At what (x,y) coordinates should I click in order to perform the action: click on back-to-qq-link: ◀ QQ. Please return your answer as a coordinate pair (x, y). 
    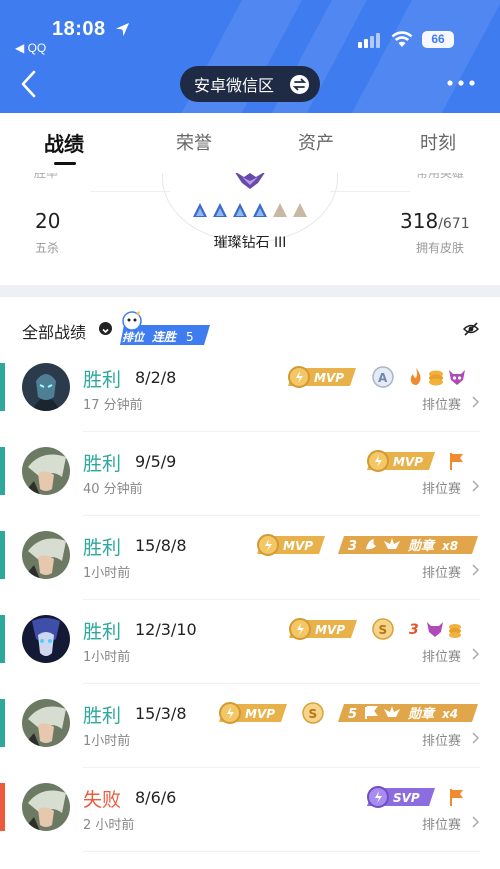
    Looking at the image, I should click on (30, 48).